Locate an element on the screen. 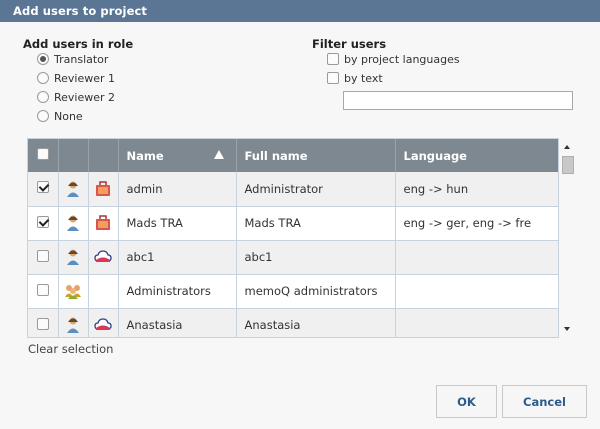 This screenshot has height=429, width=600. ok-button: OK is located at coordinates (466, 401).